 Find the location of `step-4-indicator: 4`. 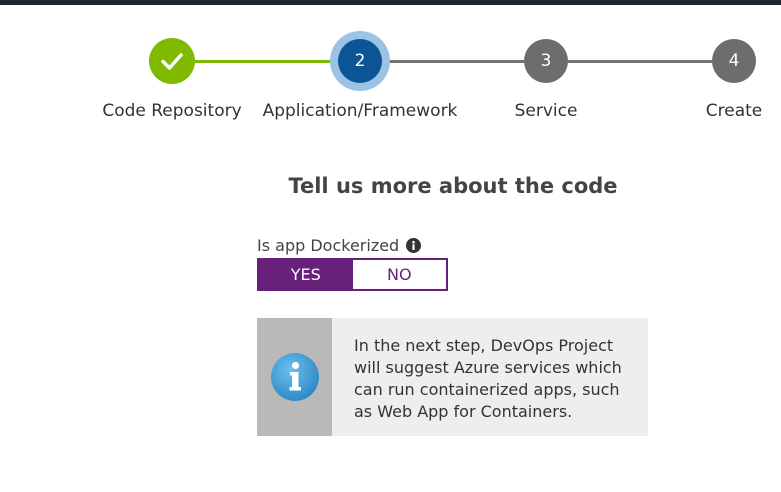

step-4-indicator: 4 is located at coordinates (734, 61).